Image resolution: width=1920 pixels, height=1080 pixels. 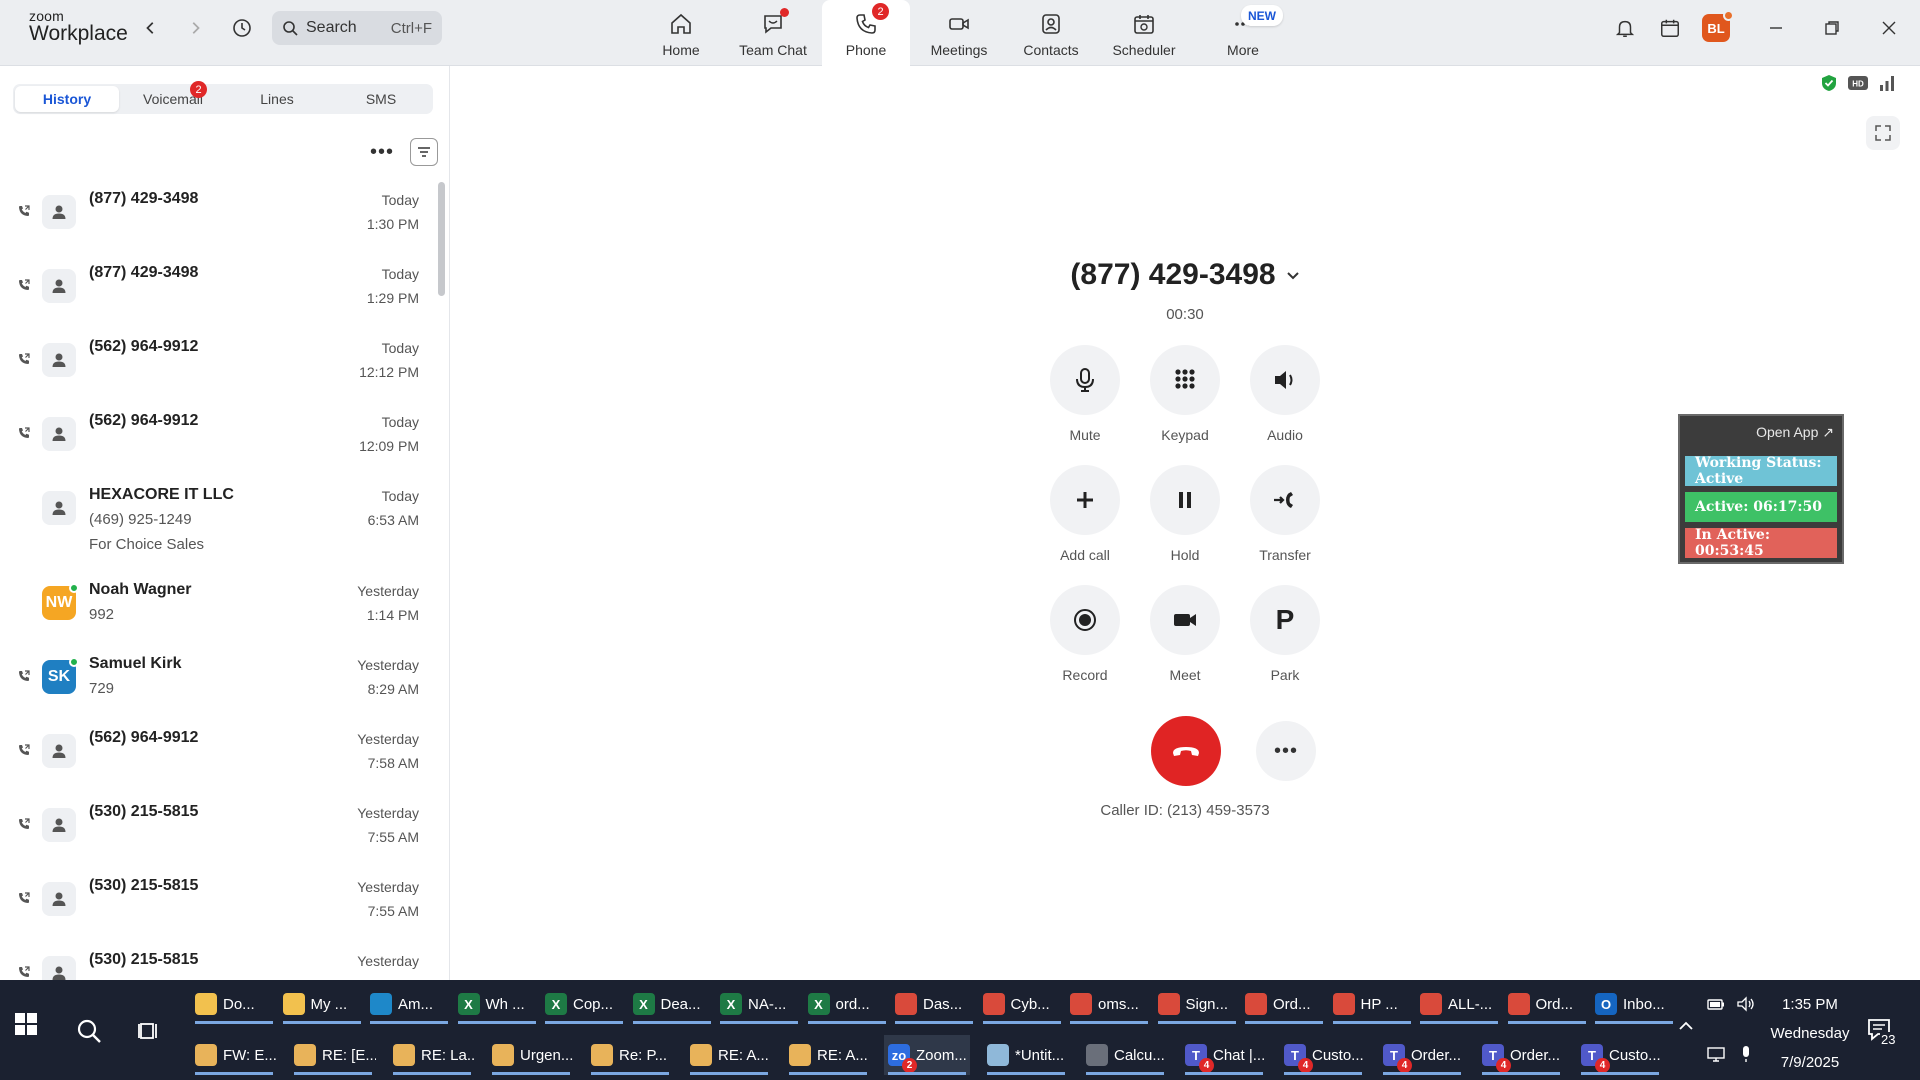 I want to click on filter-icon, so click(x=424, y=152).